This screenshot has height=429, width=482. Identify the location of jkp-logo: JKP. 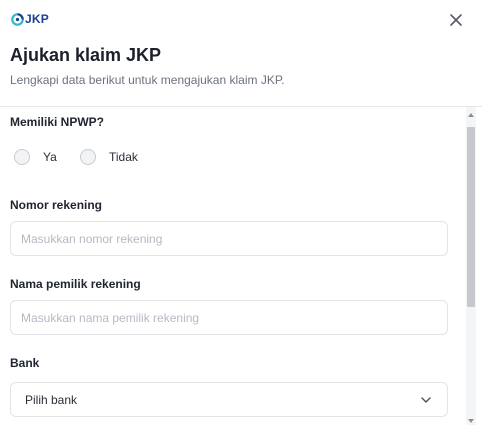
(30, 19).